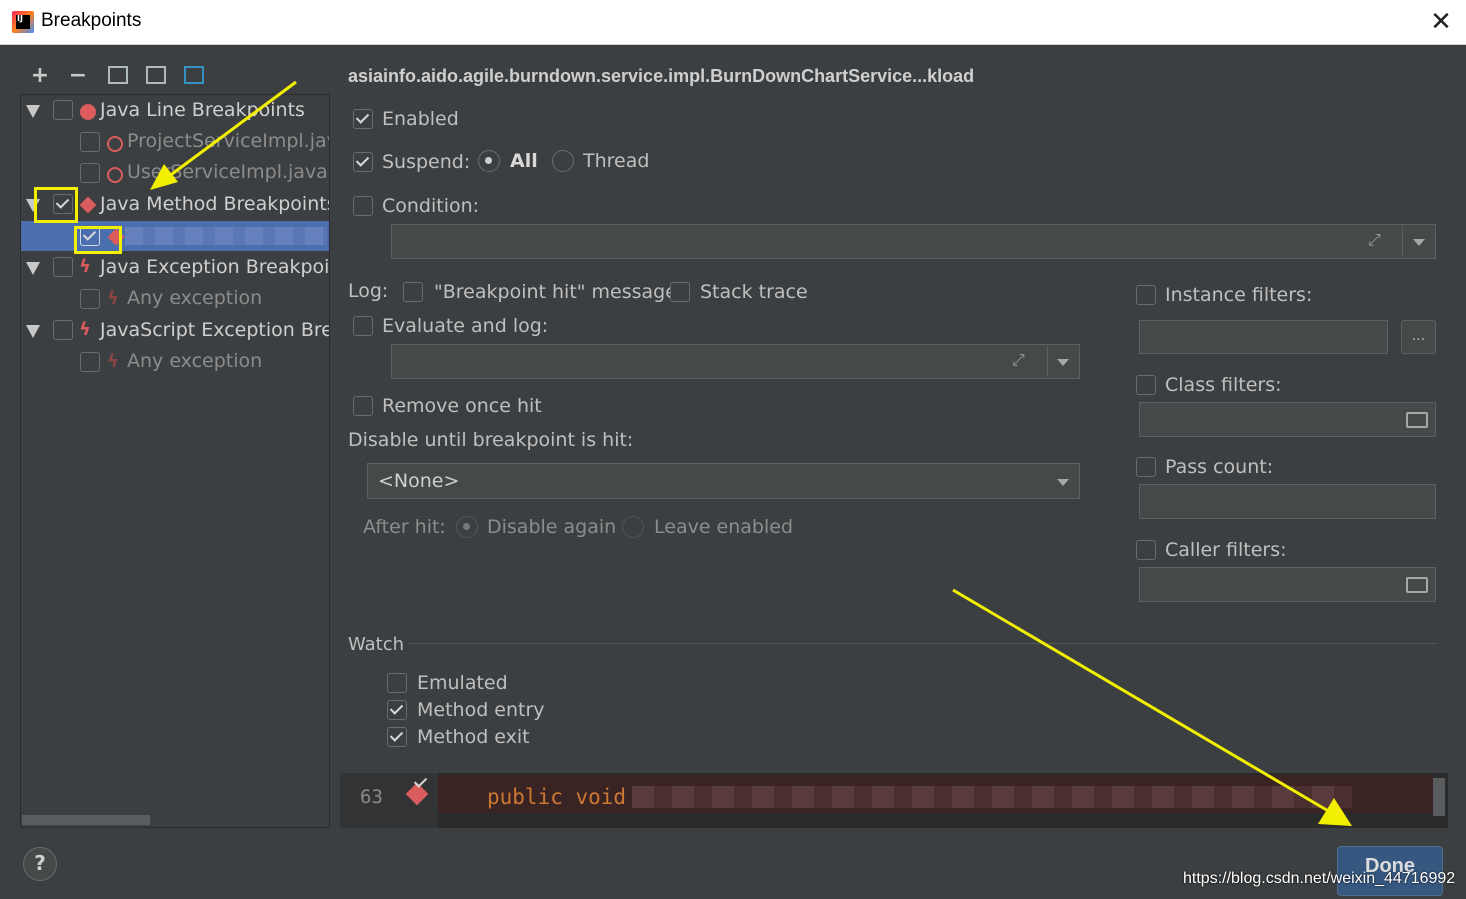 This screenshot has width=1466, height=899. Describe the element at coordinates (419, 481) in the screenshot. I see `disable-until-value: <None>` at that location.